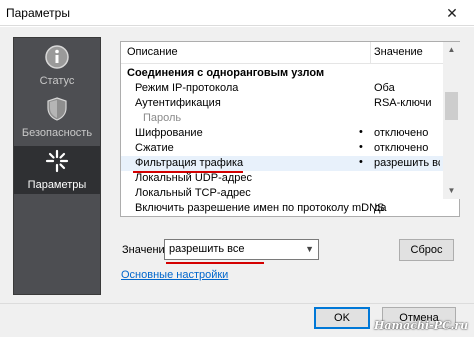  What do you see at coordinates (370, 53) in the screenshot?
I see `column-divider` at bounding box center [370, 53].